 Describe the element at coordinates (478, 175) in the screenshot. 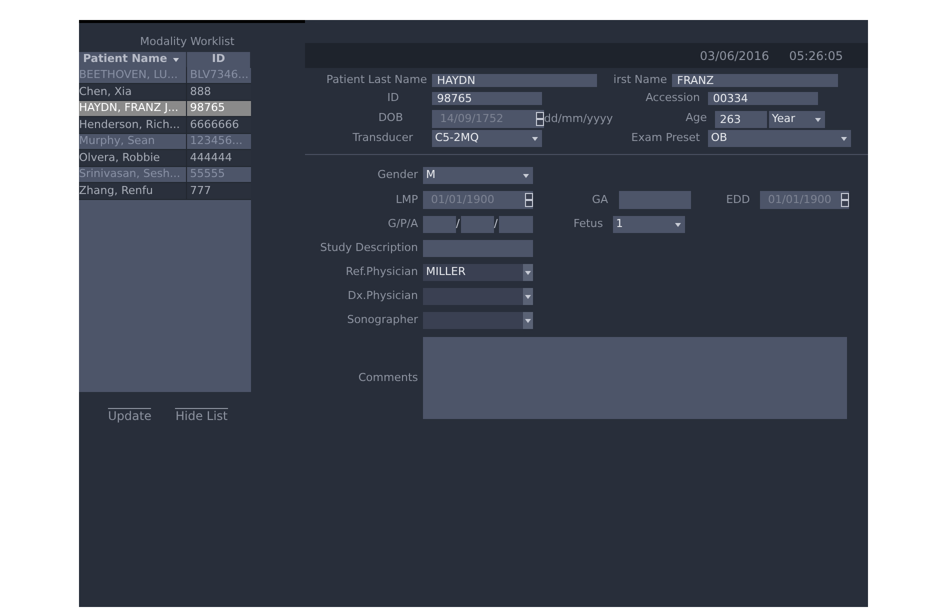

I see `dropdown: M` at that location.